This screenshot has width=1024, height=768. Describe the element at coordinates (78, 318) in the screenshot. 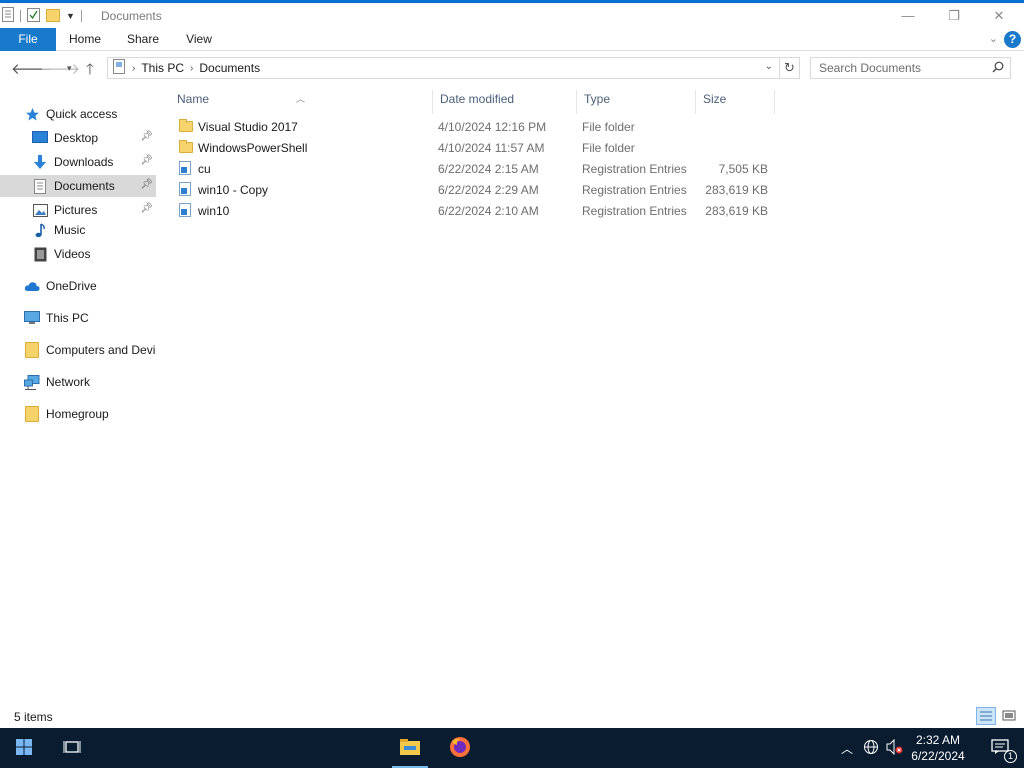

I see `sidebar-item-this-pc: This PC` at that location.